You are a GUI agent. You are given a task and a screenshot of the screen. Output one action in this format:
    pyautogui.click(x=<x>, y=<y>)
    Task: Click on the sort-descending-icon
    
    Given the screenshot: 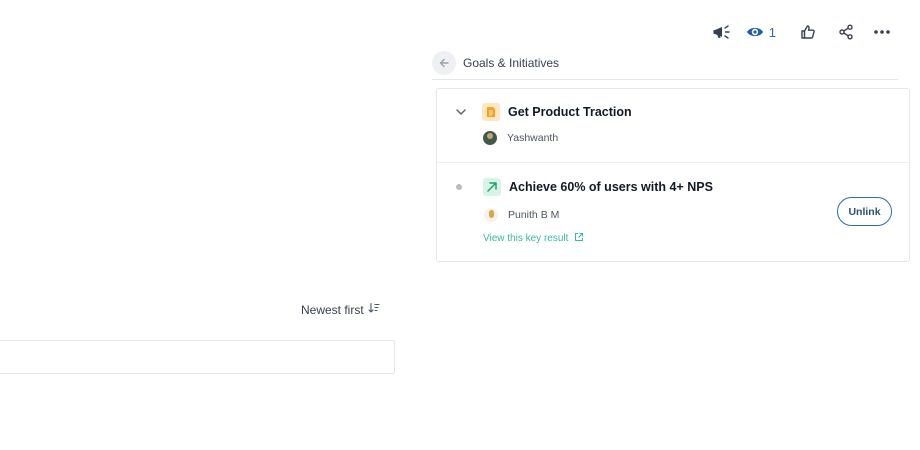 What is the action you would take?
    pyautogui.click(x=374, y=309)
    